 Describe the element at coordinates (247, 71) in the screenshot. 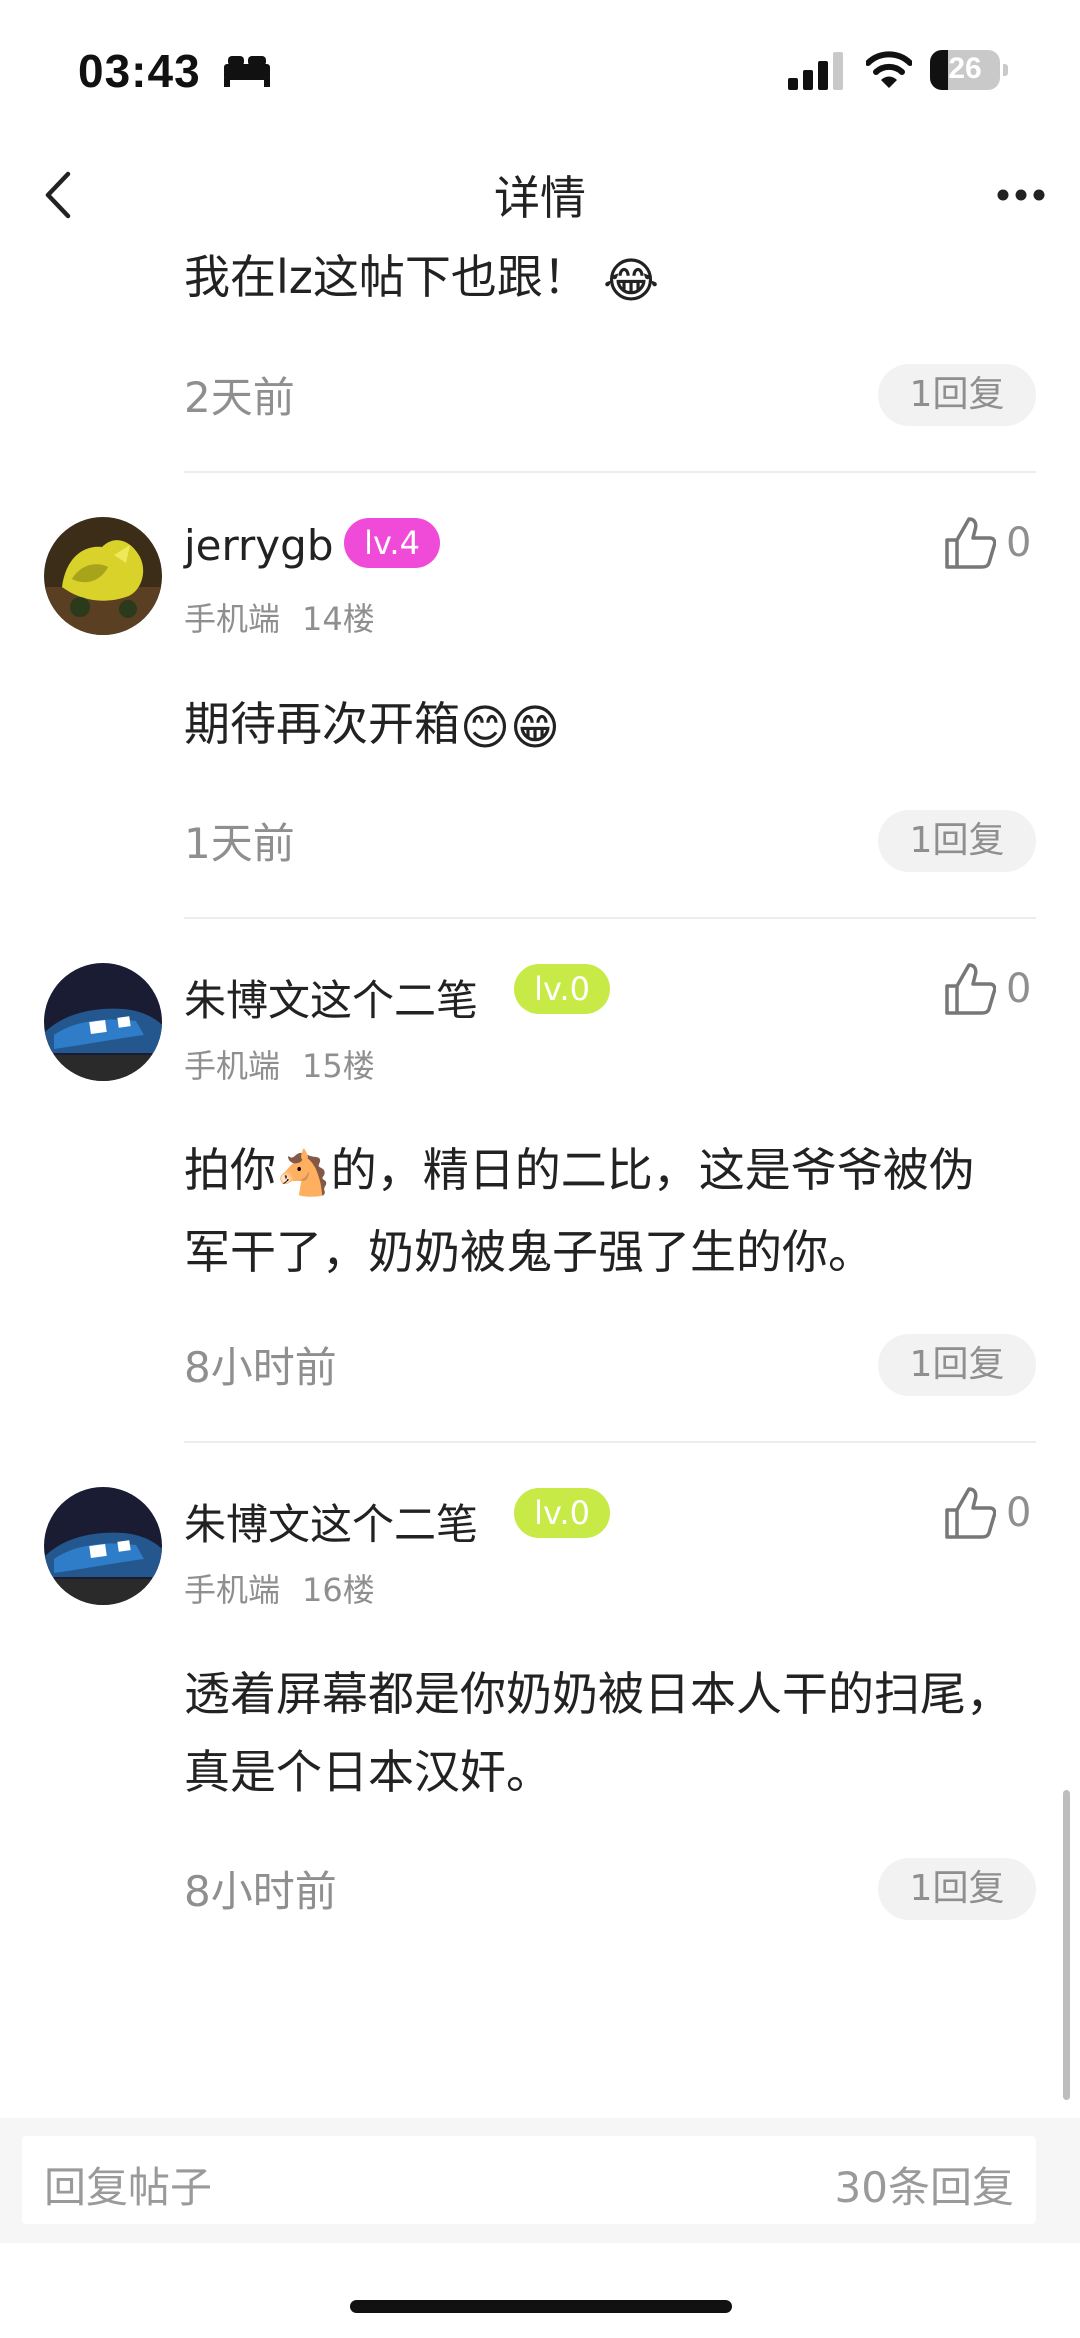

I see `sleep-focus-icon` at that location.